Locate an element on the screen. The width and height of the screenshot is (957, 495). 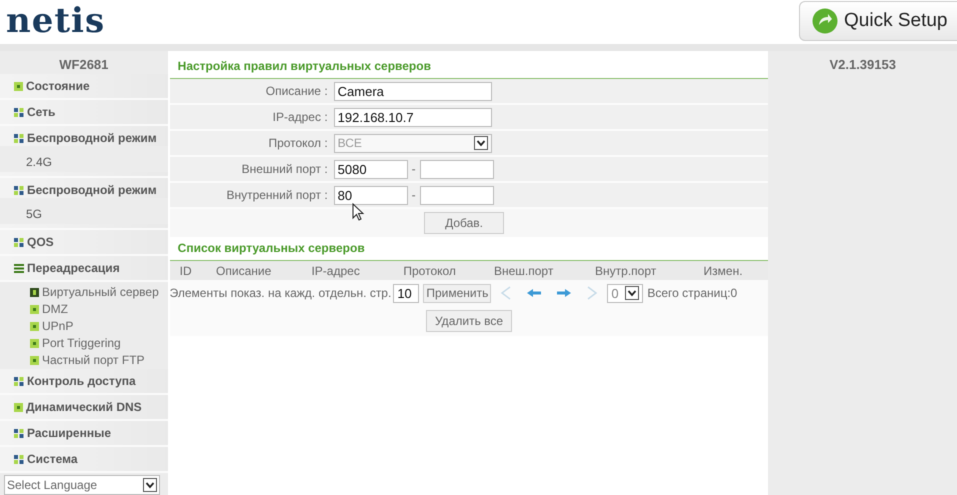
column-header: Измен. is located at coordinates (723, 271).